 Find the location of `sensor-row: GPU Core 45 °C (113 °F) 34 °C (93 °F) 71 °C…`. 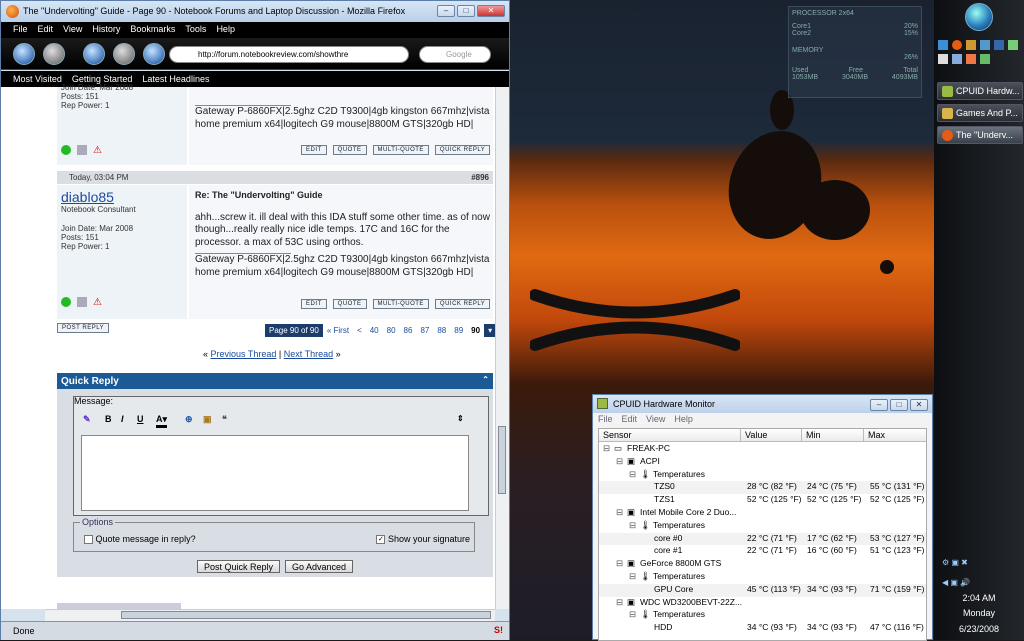

sensor-row: GPU Core 45 °C (113 °F) 34 °C (93 °F) 71 °C… is located at coordinates (762, 590).